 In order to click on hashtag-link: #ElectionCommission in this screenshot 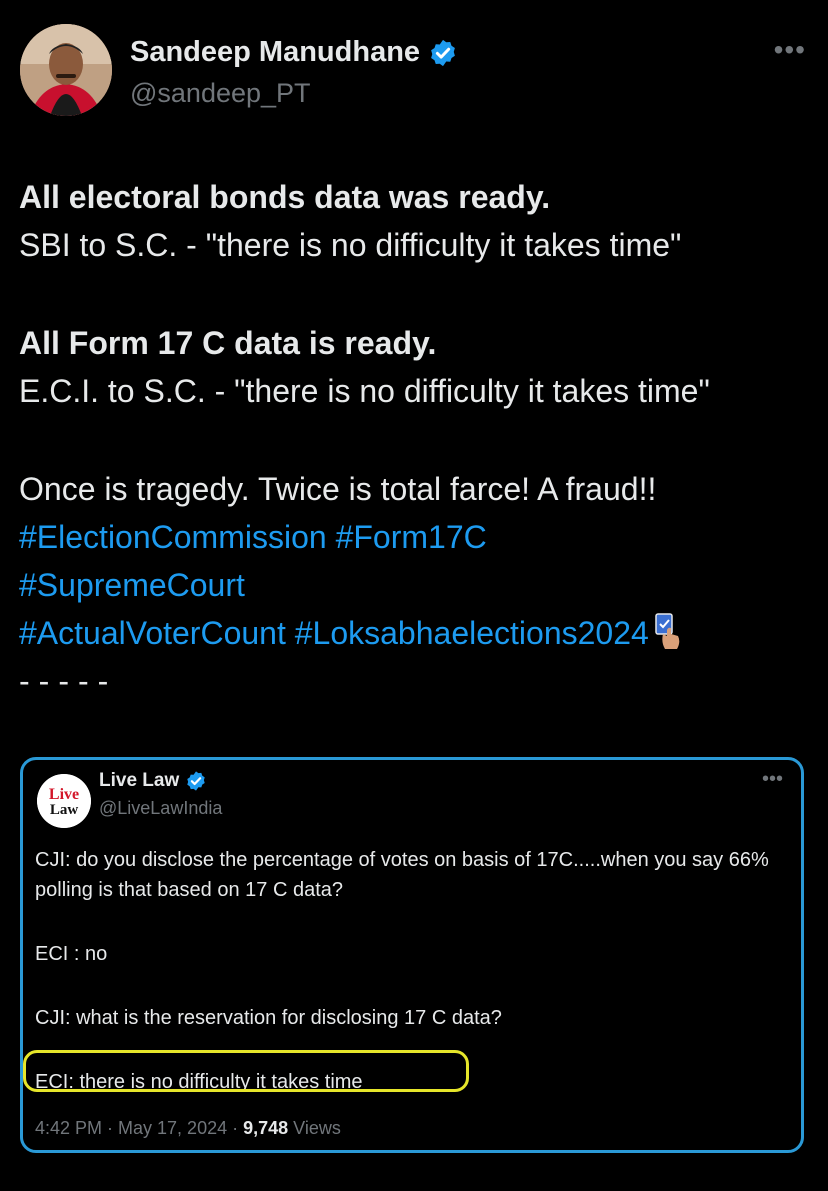, I will do `click(173, 537)`.